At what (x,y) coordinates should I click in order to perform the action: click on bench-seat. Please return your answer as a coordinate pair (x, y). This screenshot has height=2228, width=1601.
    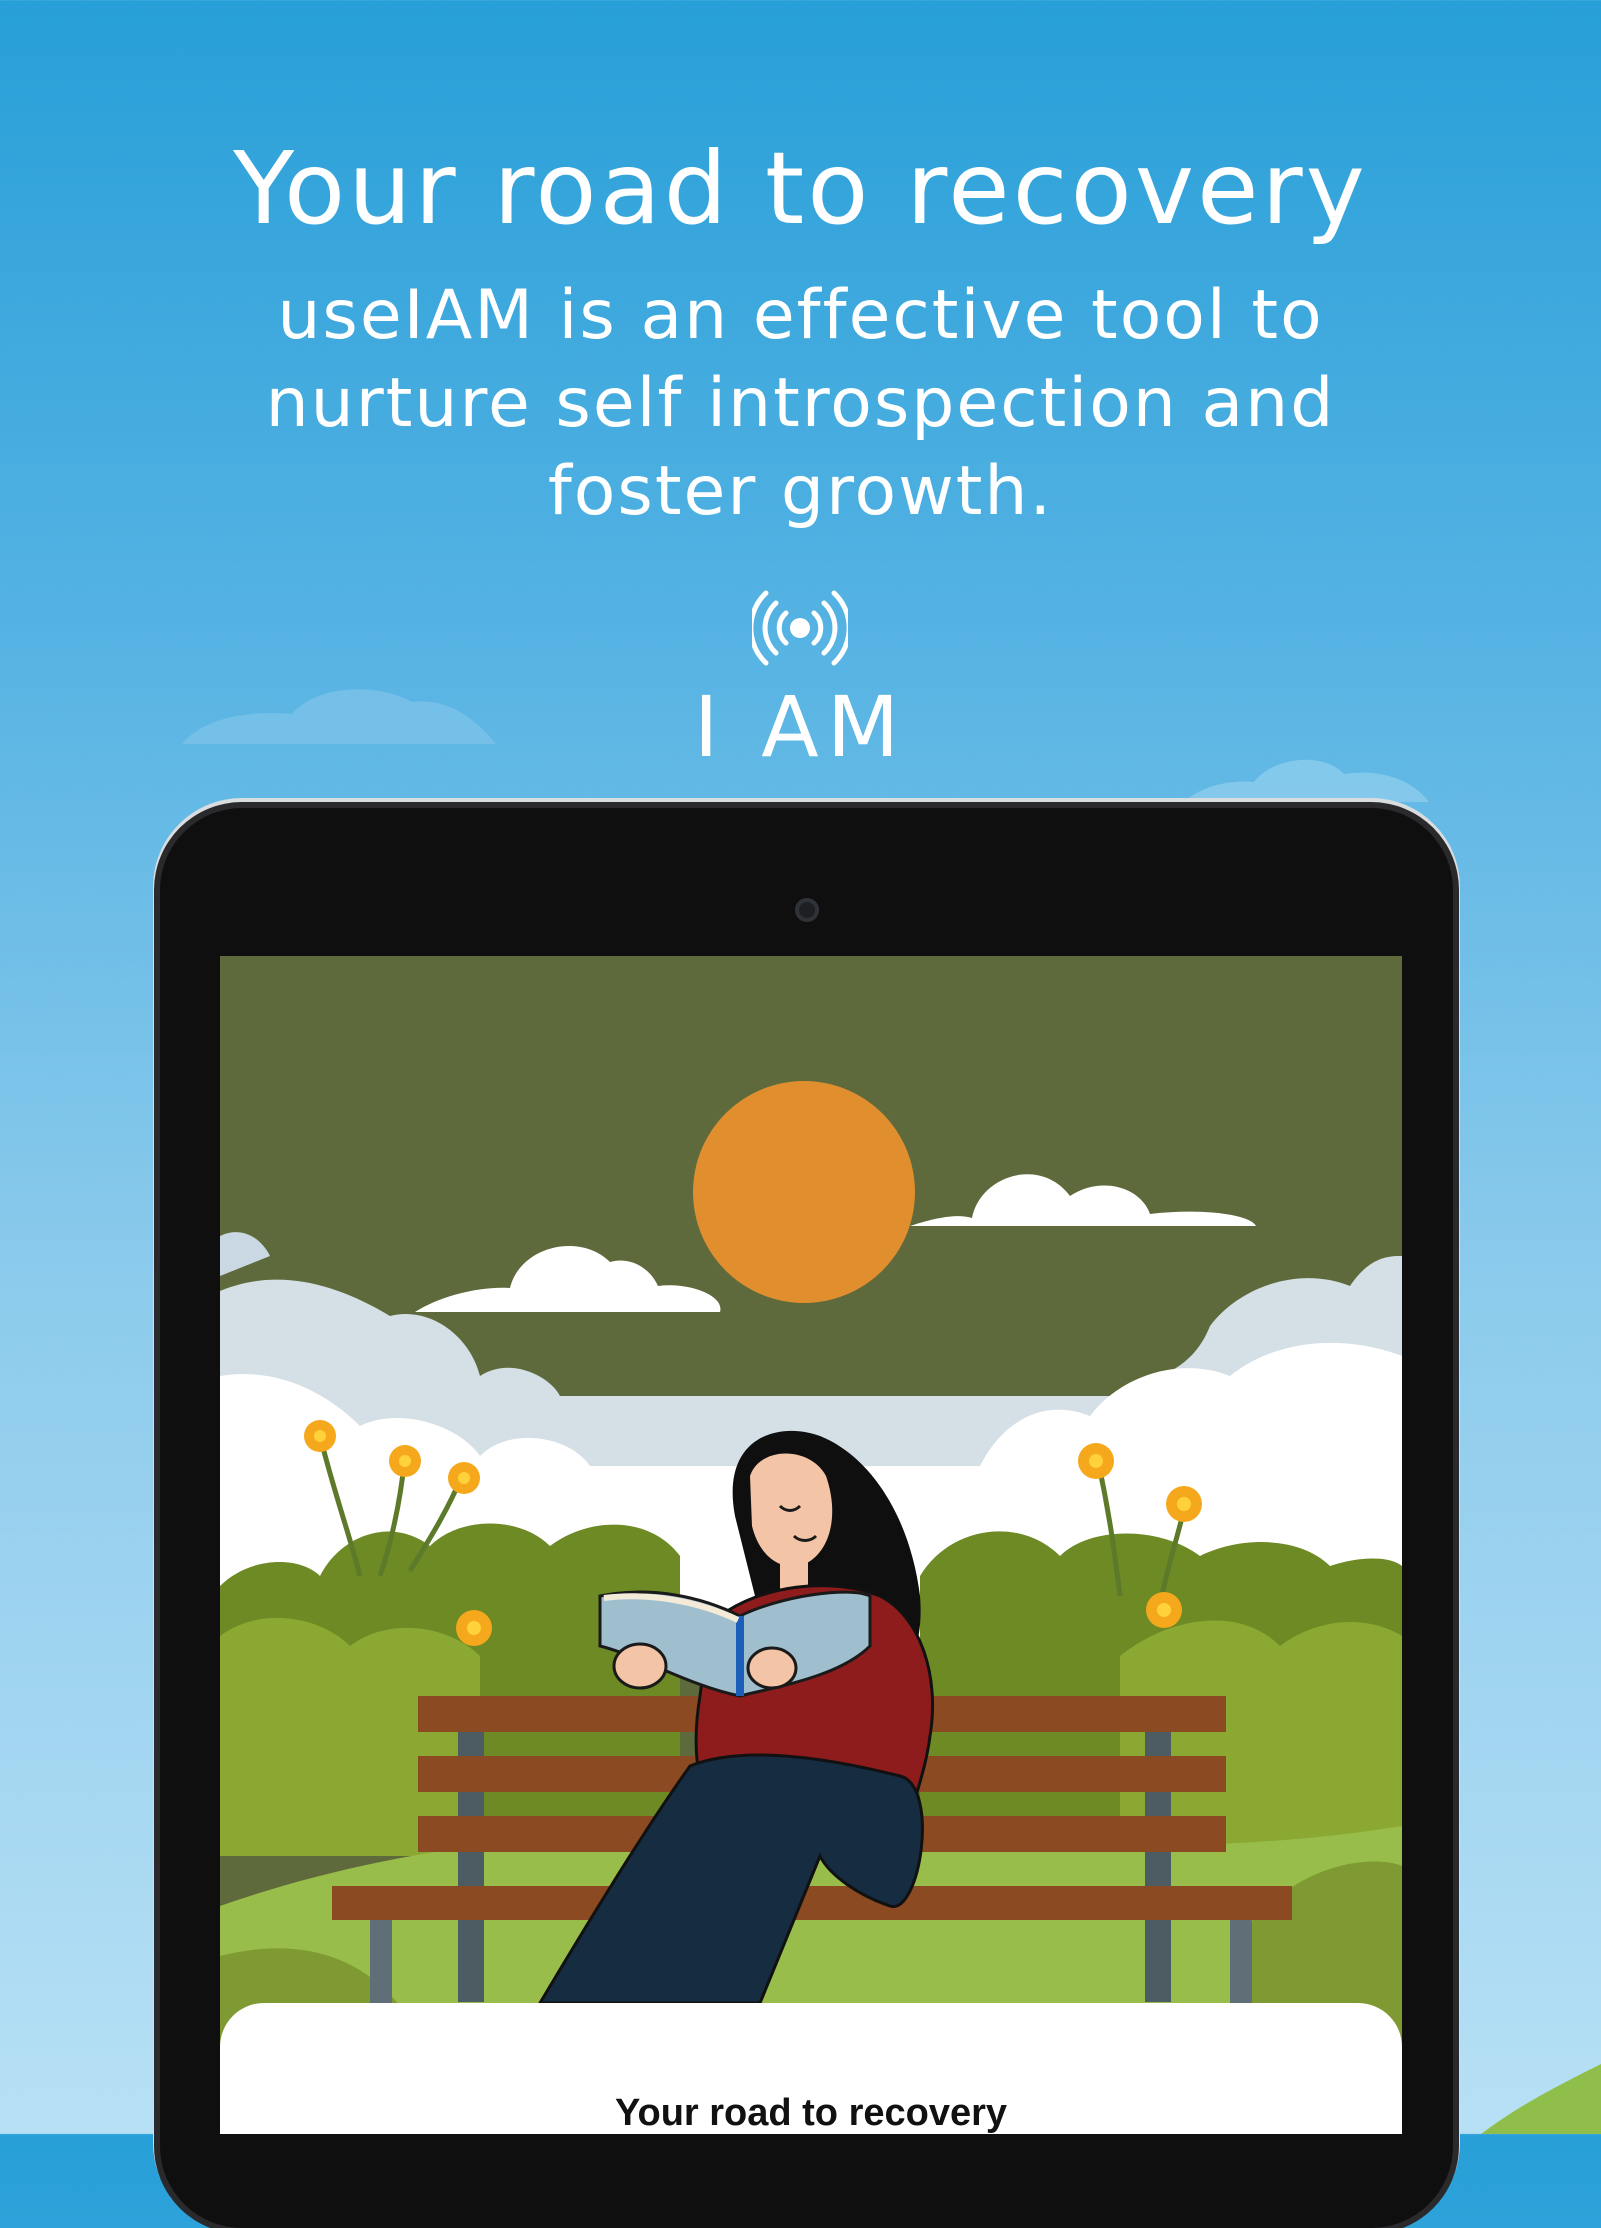
    Looking at the image, I should click on (812, 1903).